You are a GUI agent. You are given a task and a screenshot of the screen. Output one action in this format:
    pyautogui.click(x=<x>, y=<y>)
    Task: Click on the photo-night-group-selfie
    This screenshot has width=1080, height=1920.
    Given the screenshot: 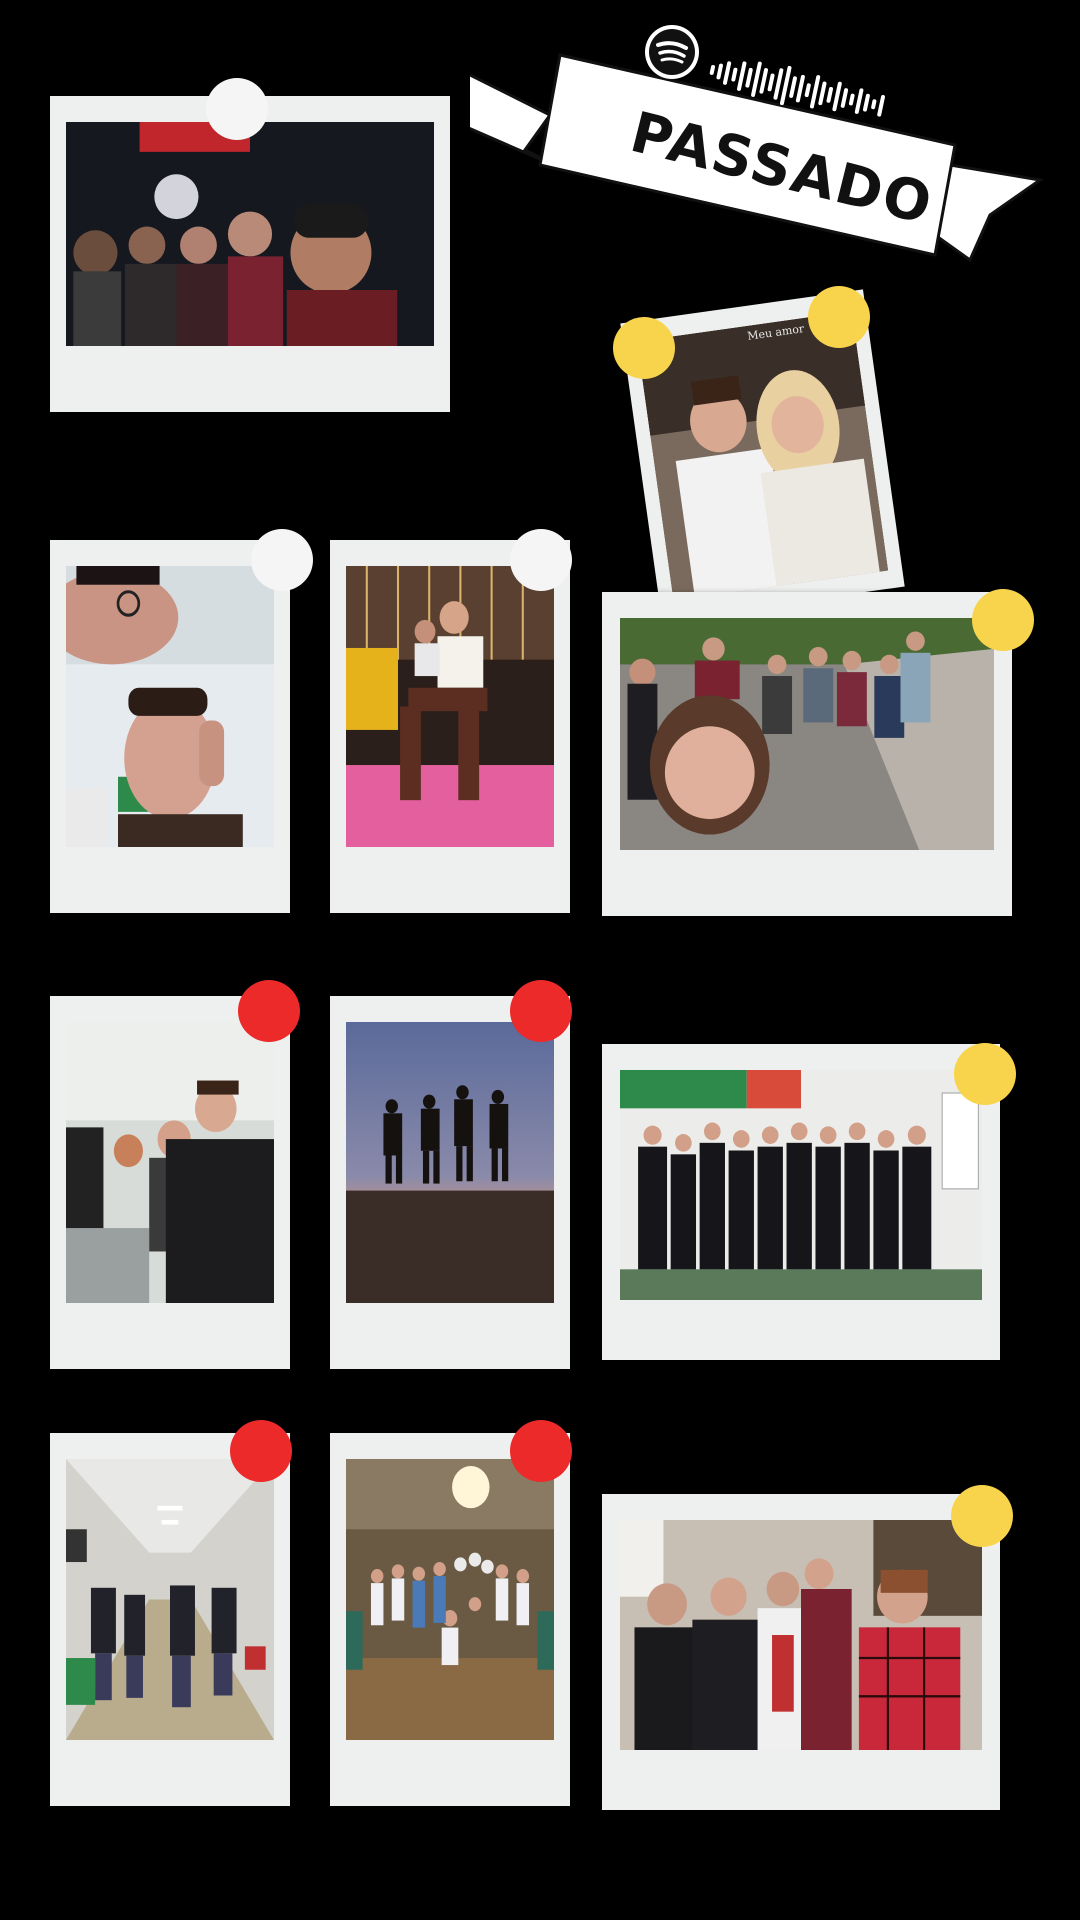 What is the action you would take?
    pyautogui.click(x=250, y=234)
    